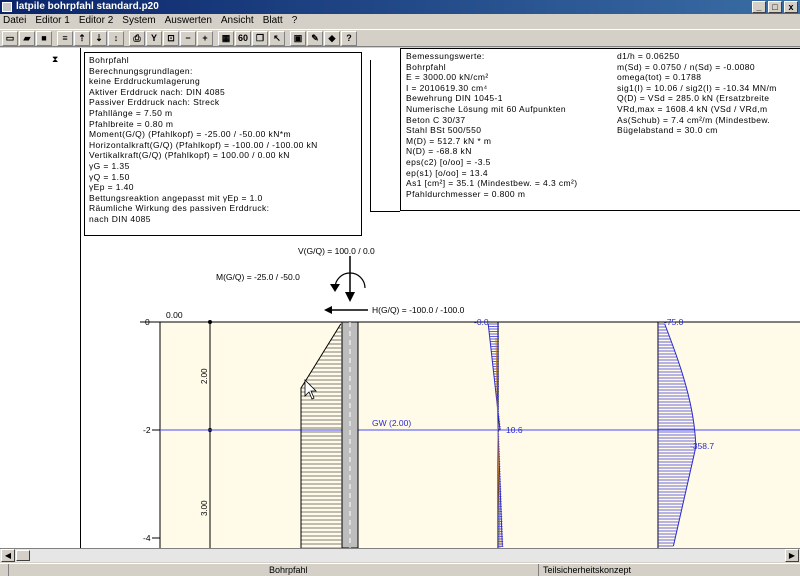  What do you see at coordinates (298, 38) in the screenshot?
I see `window-icon: ▣` at bounding box center [298, 38].